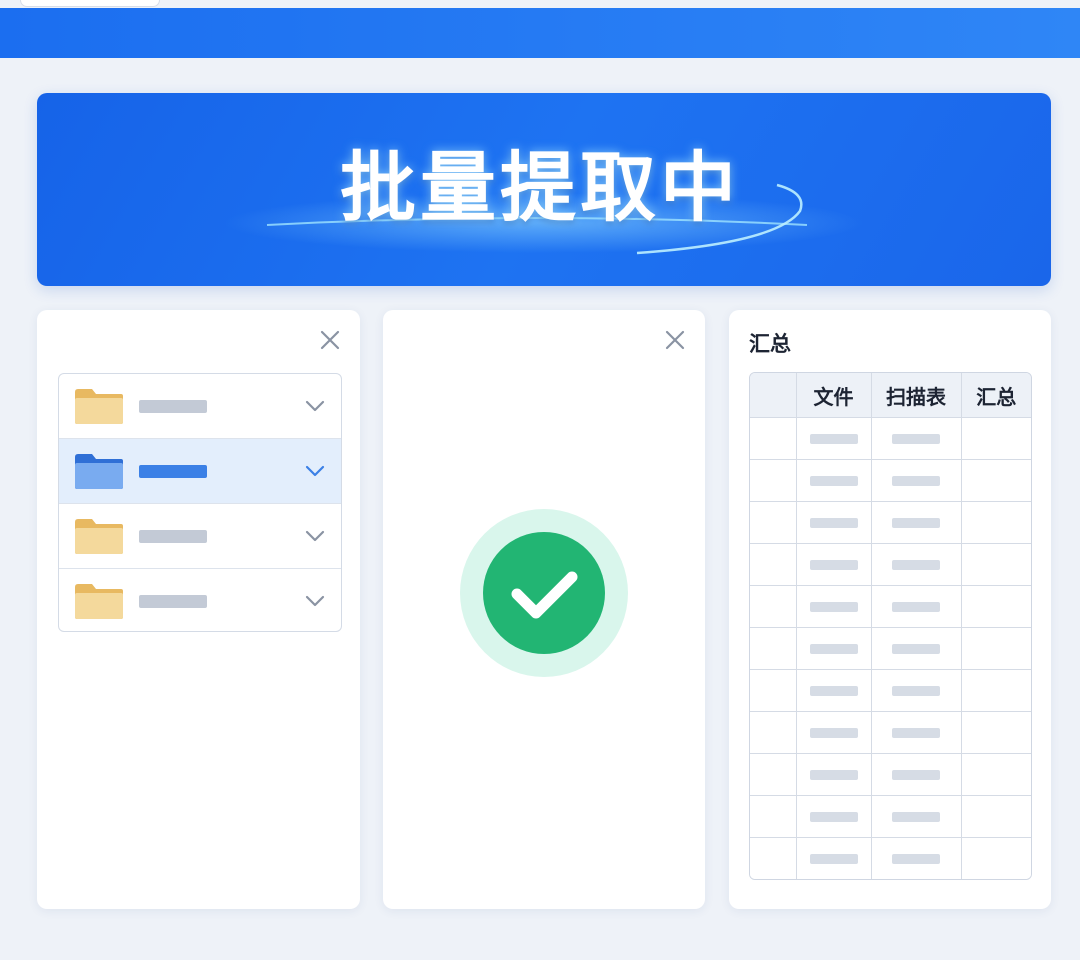 Image resolution: width=1080 pixels, height=960 pixels. Describe the element at coordinates (770, 344) in the screenshot. I see `summary-title: 汇总` at that location.